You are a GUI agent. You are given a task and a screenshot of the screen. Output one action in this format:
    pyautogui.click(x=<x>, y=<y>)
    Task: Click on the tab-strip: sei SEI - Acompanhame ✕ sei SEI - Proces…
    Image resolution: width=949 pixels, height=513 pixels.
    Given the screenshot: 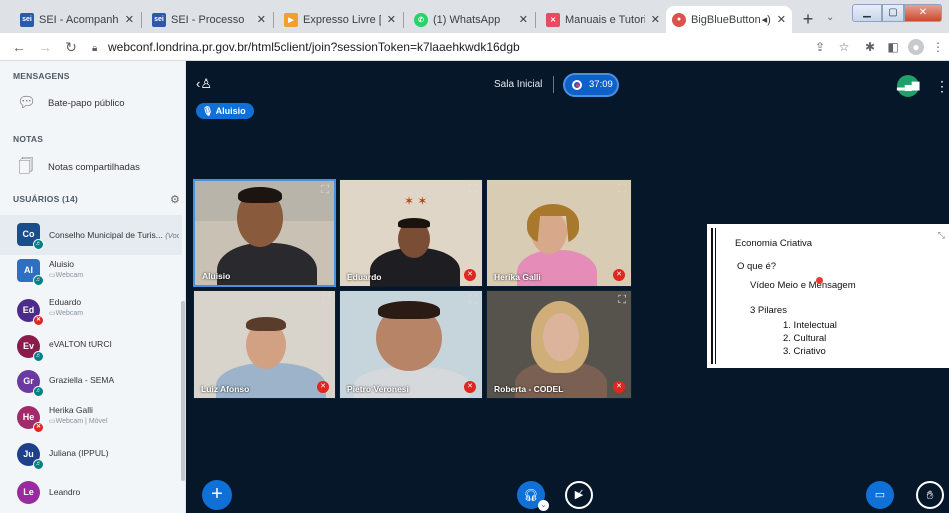 What is the action you would take?
    pyautogui.click(x=474, y=16)
    